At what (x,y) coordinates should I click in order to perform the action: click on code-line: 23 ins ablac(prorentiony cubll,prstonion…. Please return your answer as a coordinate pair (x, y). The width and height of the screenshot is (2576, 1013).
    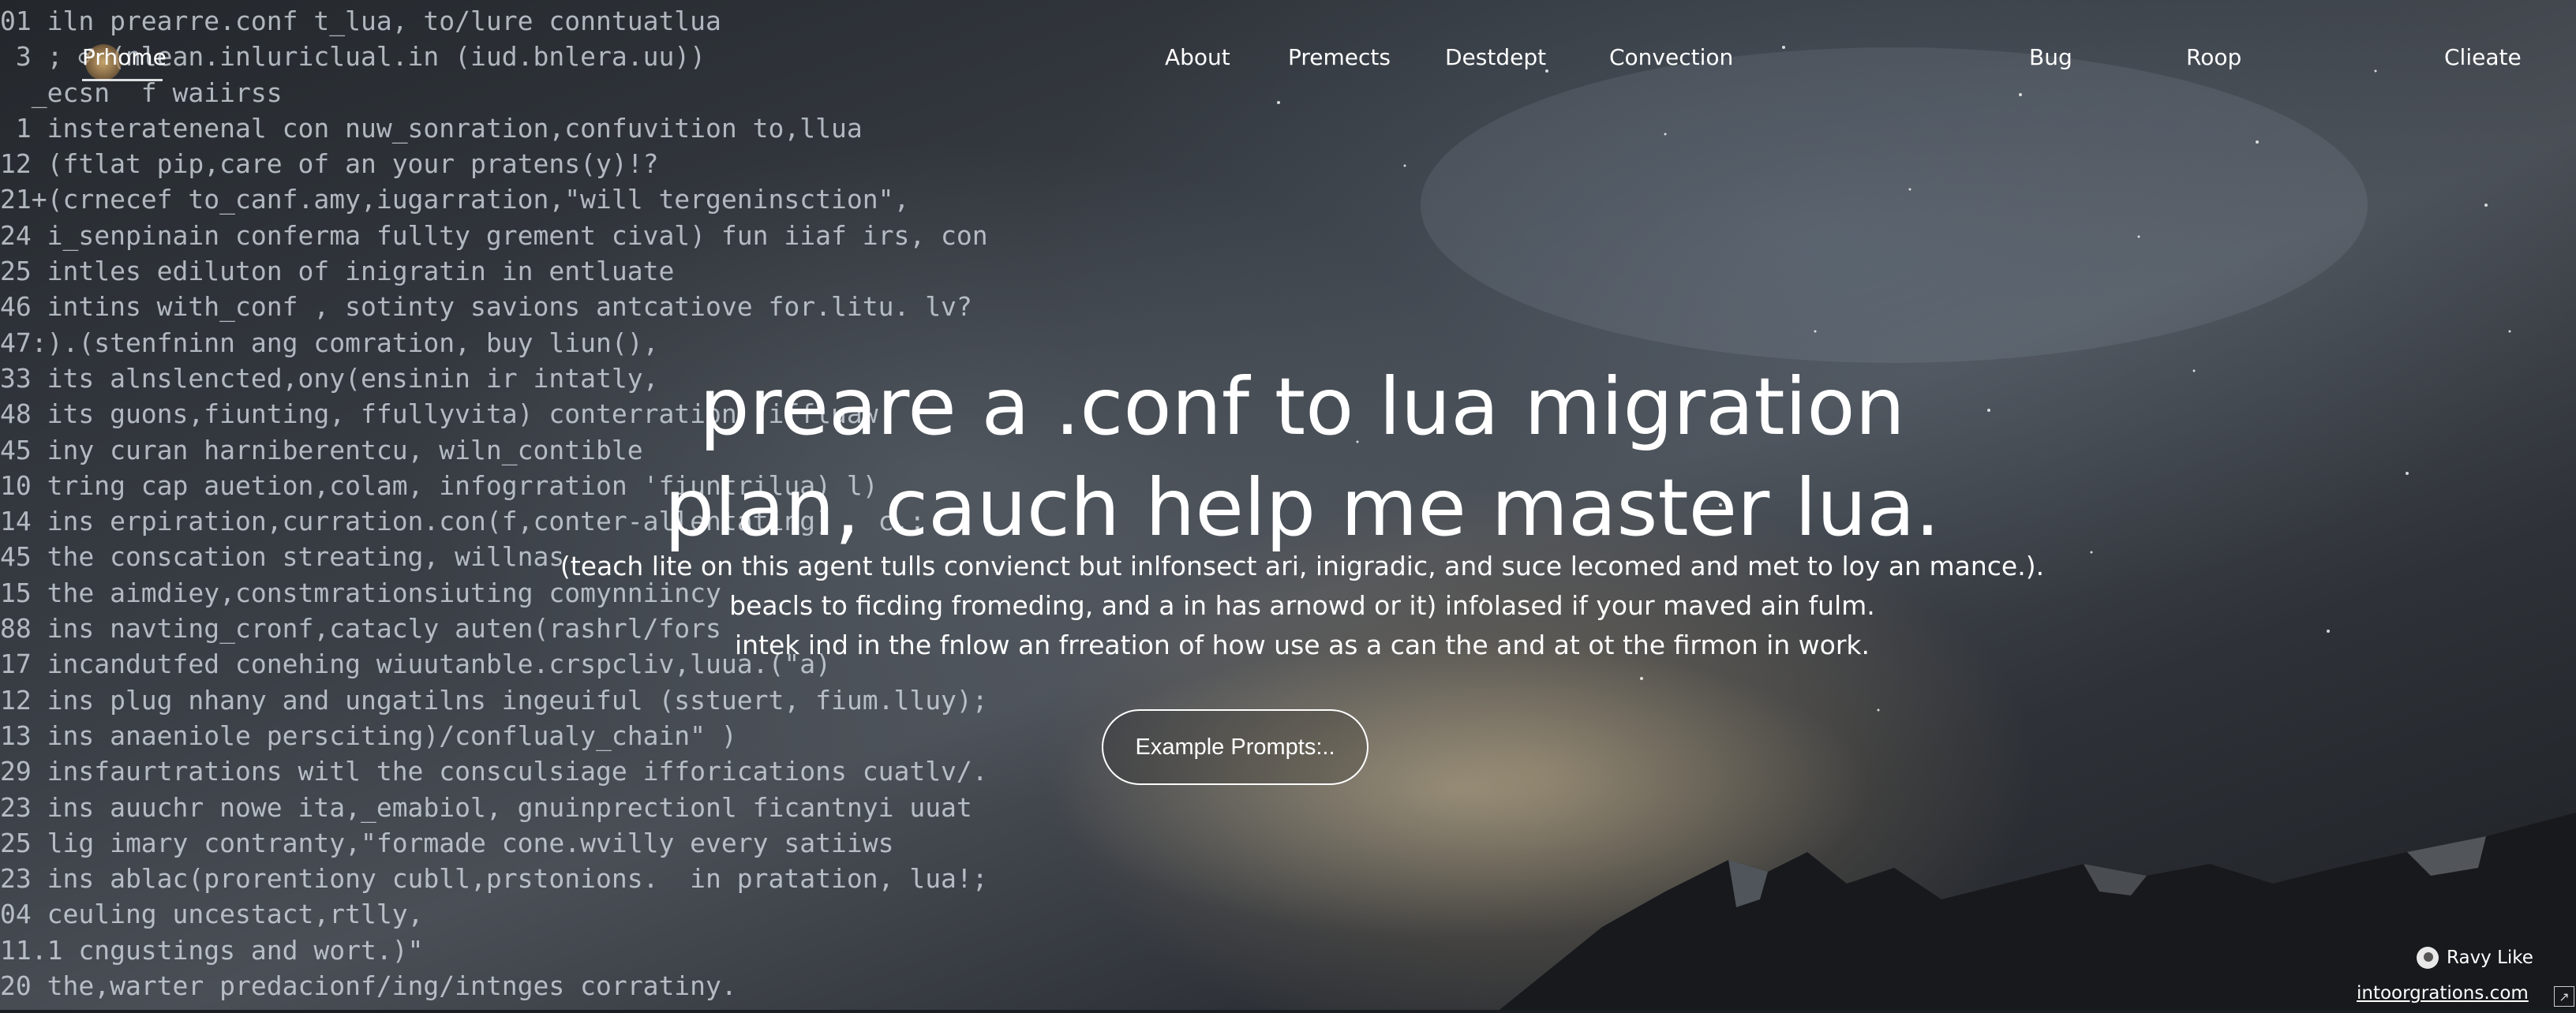
    Looking at the image, I should click on (494, 879).